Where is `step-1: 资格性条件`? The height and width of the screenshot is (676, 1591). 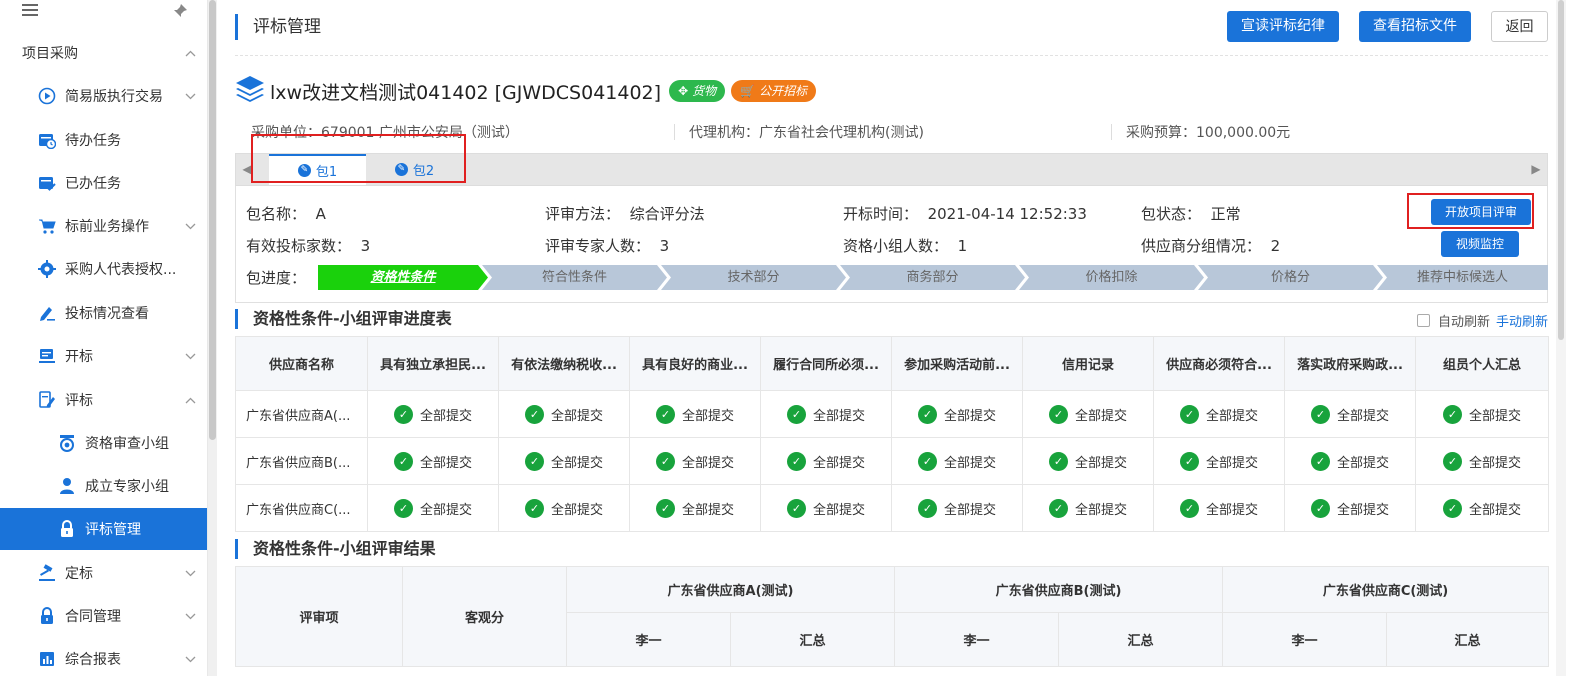
step-1: 资格性条件 is located at coordinates (403, 277).